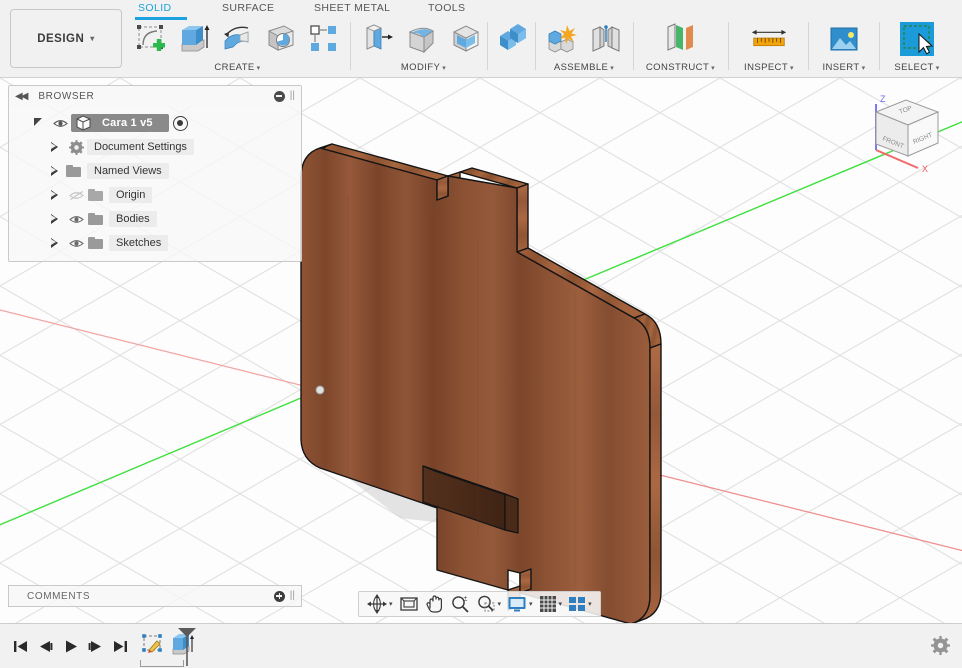  What do you see at coordinates (466, 39) in the screenshot?
I see `shell-icon` at bounding box center [466, 39].